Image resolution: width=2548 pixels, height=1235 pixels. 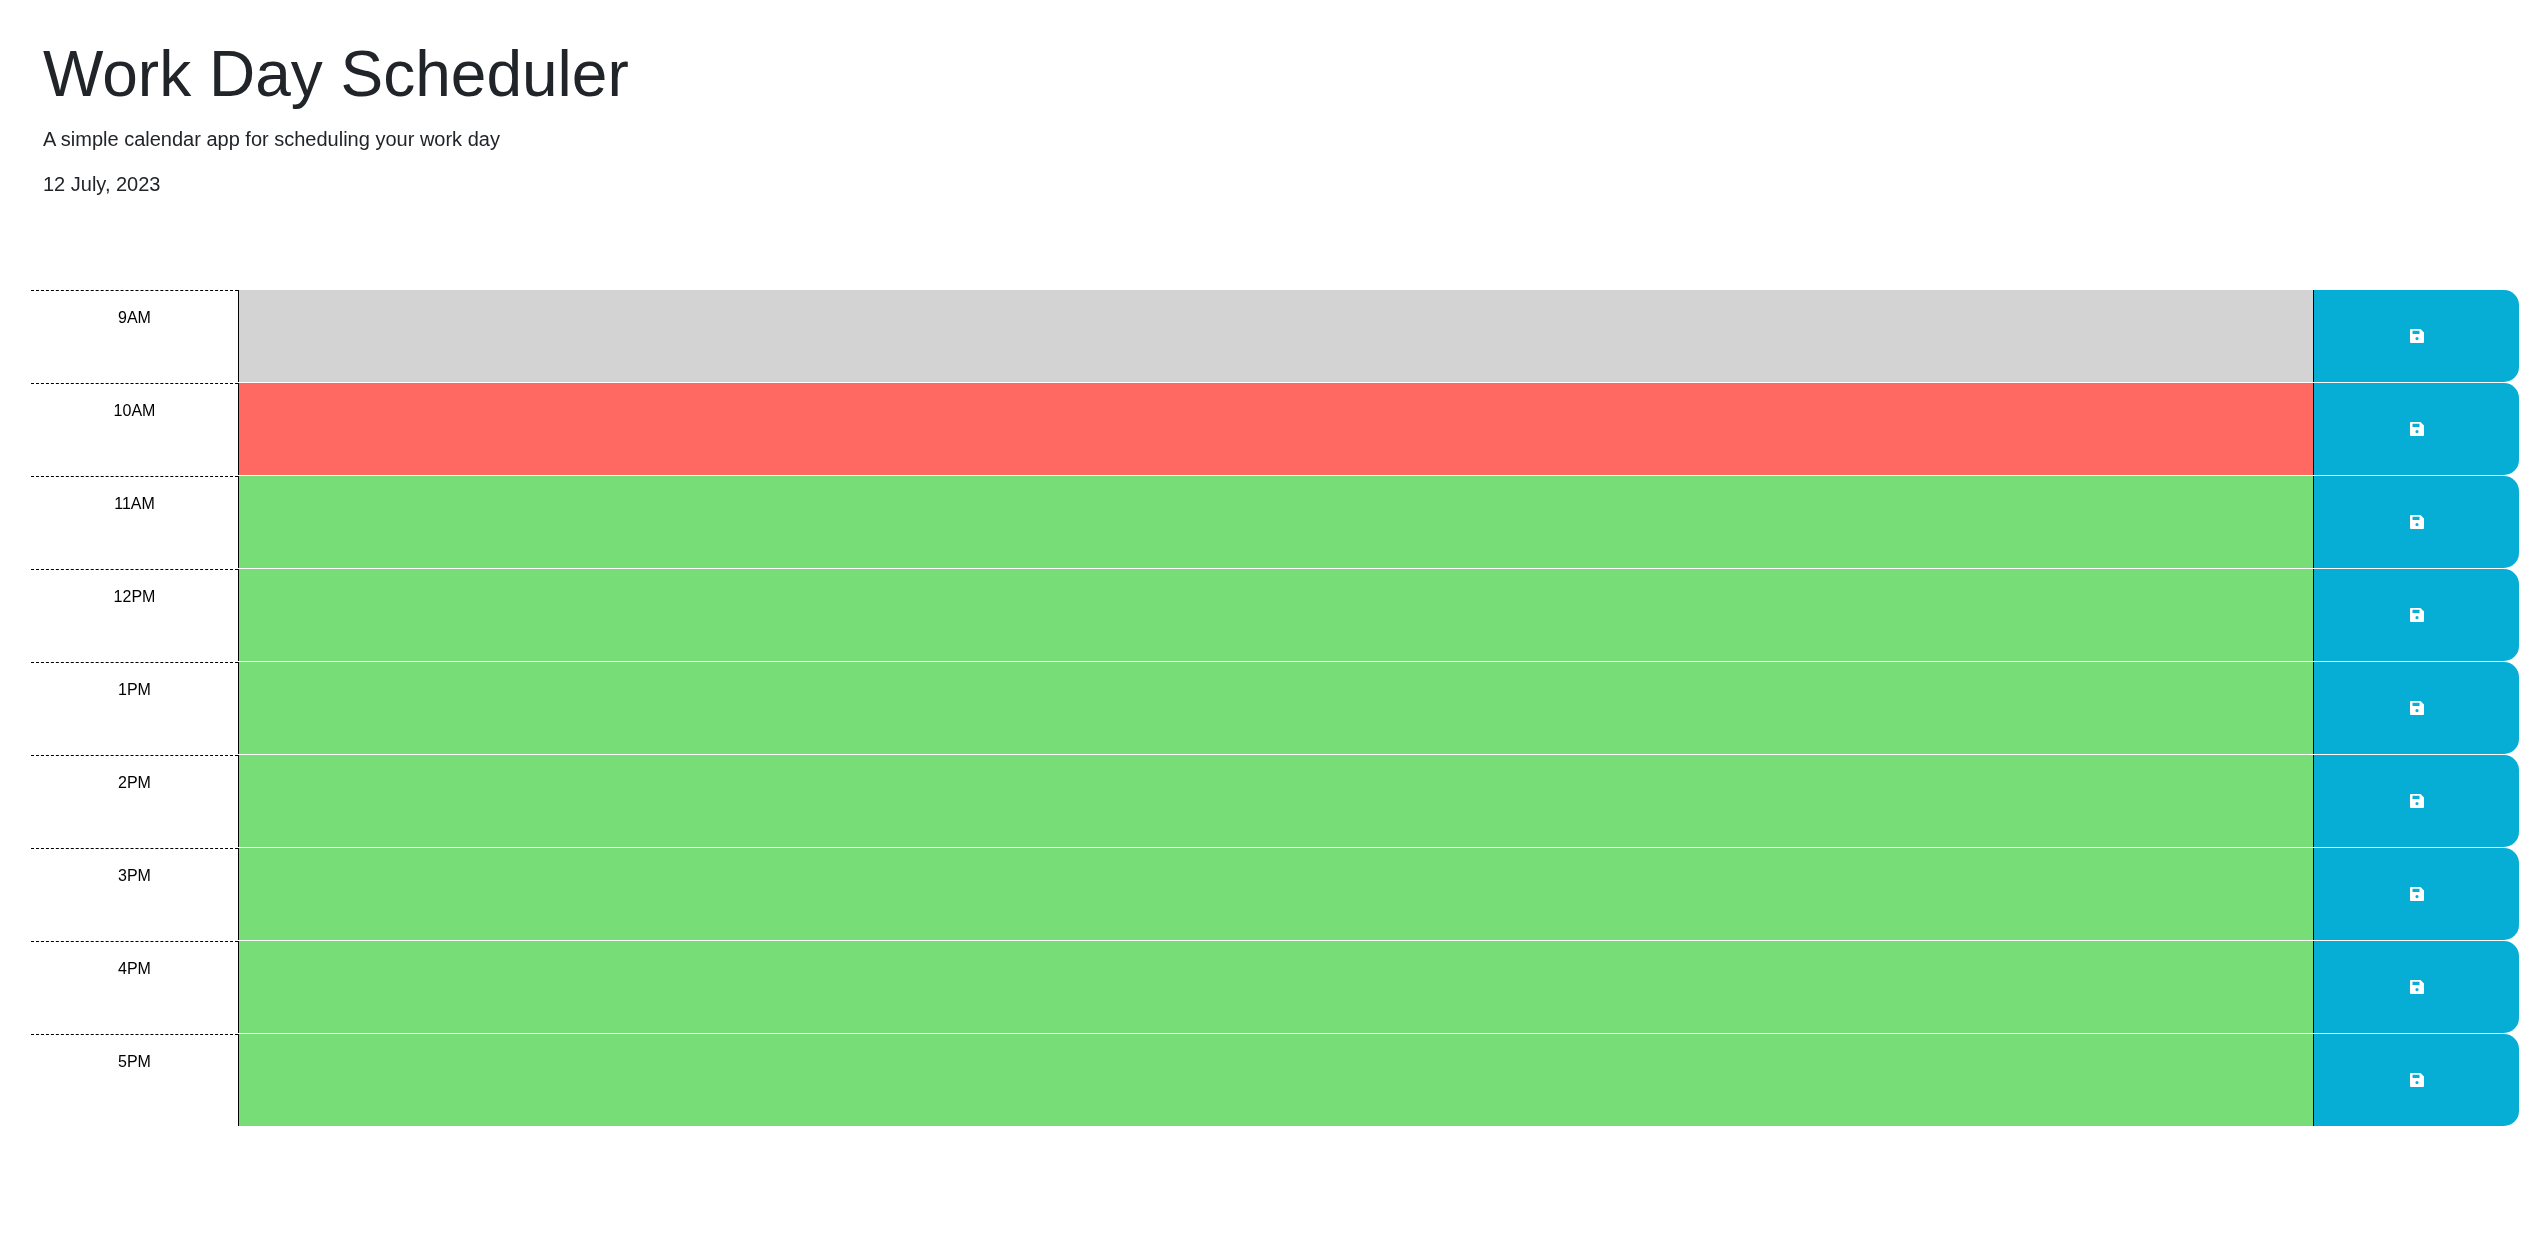 What do you see at coordinates (134, 968) in the screenshot?
I see `hour-label: 4PM` at bounding box center [134, 968].